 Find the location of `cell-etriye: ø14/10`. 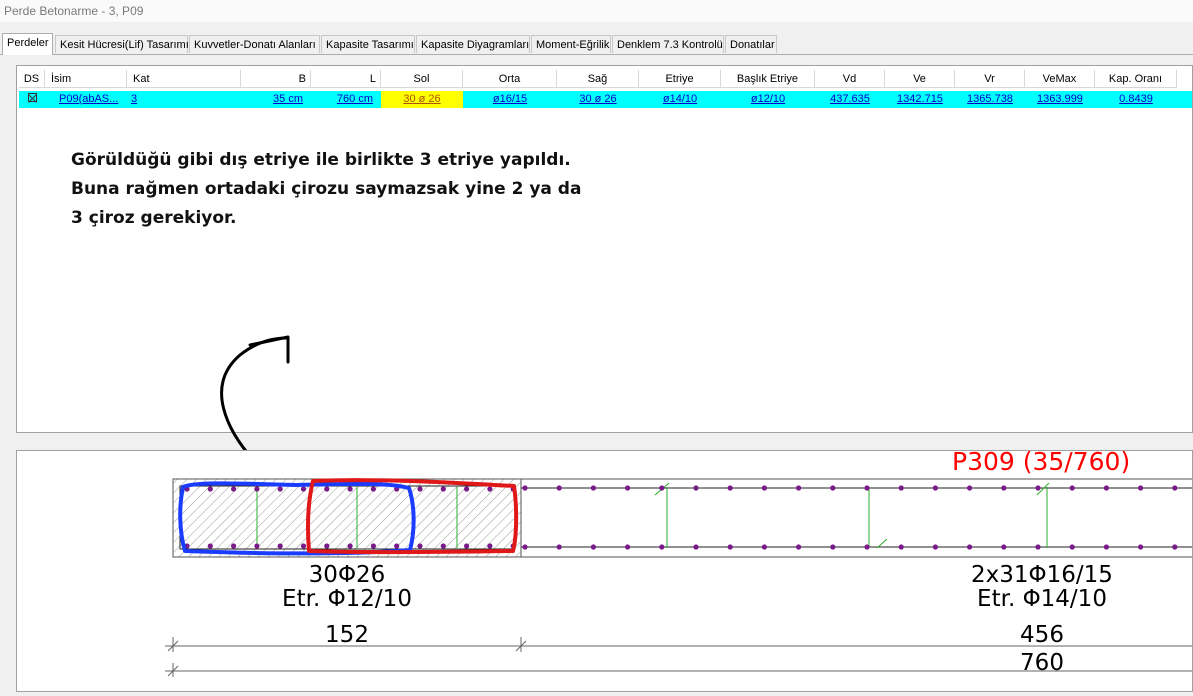

cell-etriye: ø14/10 is located at coordinates (680, 99).